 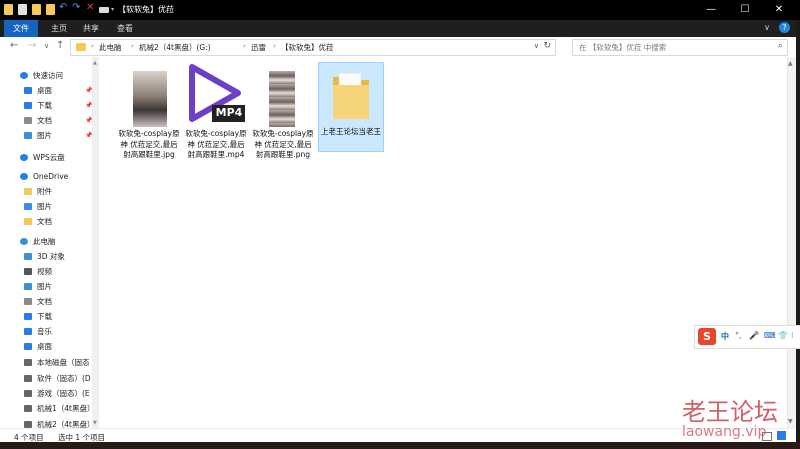 I want to click on status-bar: 4 个项目 选中 1 个项目, so click(x=398, y=435).